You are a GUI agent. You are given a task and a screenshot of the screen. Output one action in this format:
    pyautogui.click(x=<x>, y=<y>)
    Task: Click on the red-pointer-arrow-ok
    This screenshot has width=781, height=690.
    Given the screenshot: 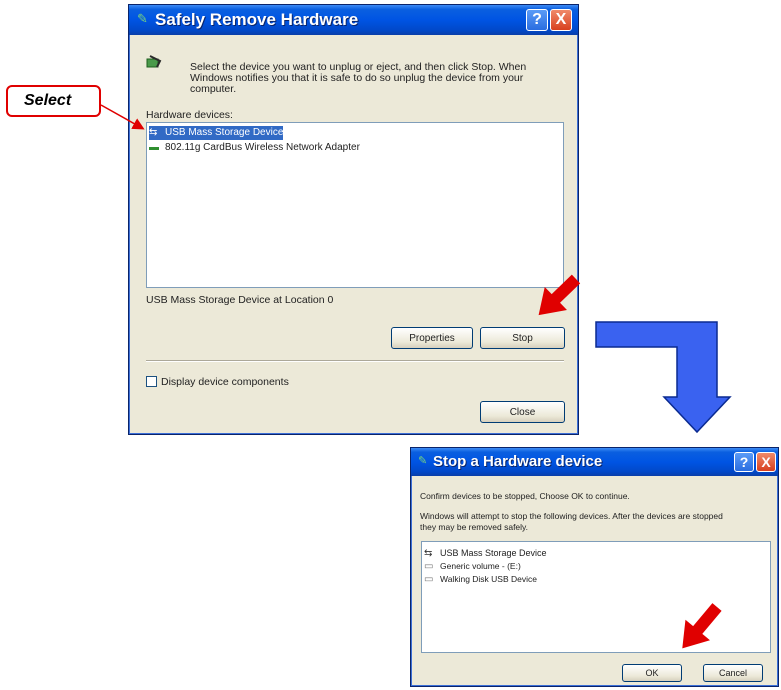 What is the action you would take?
    pyautogui.click(x=702, y=626)
    